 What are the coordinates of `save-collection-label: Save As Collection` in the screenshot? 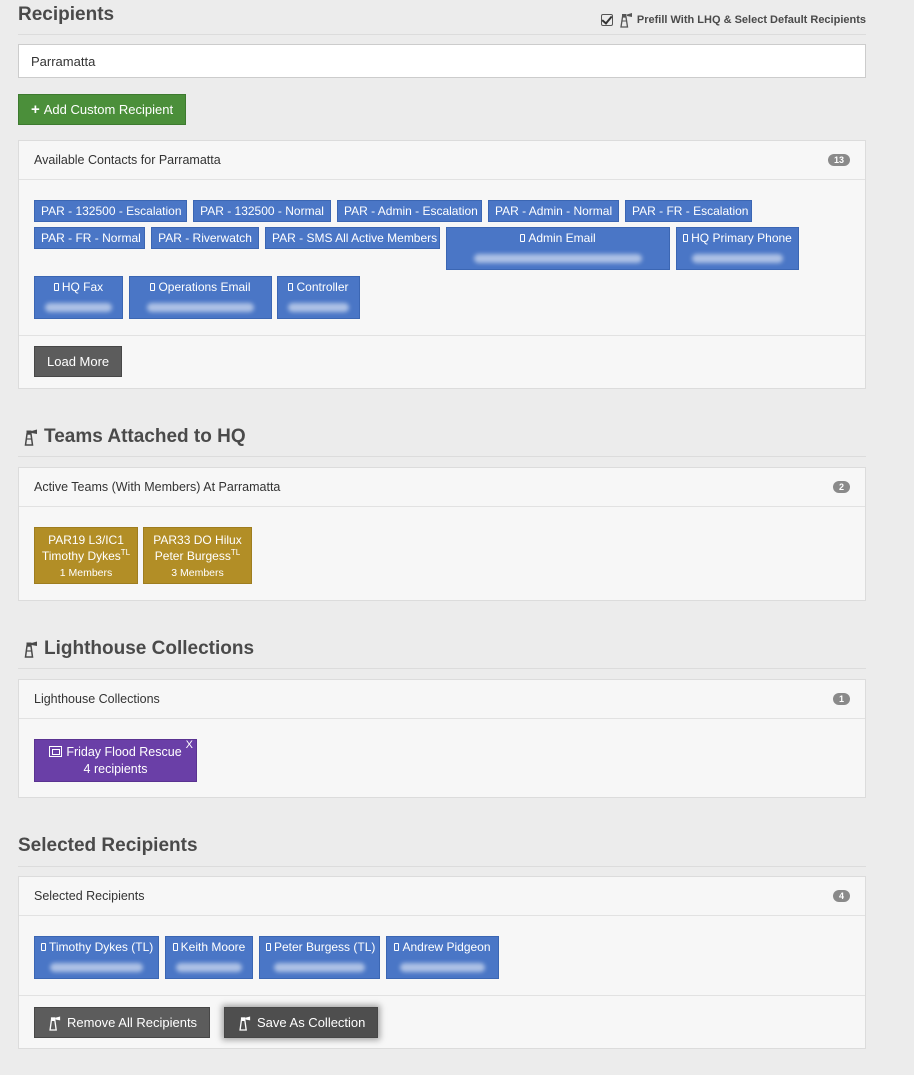 It's located at (311, 1022).